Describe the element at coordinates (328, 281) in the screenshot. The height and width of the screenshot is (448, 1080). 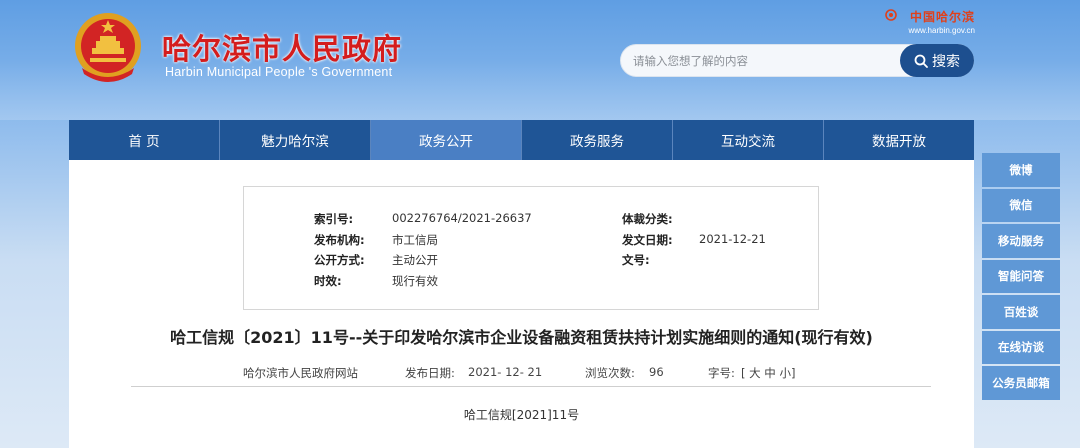
I see `meta-validity-label: 时效:` at that location.